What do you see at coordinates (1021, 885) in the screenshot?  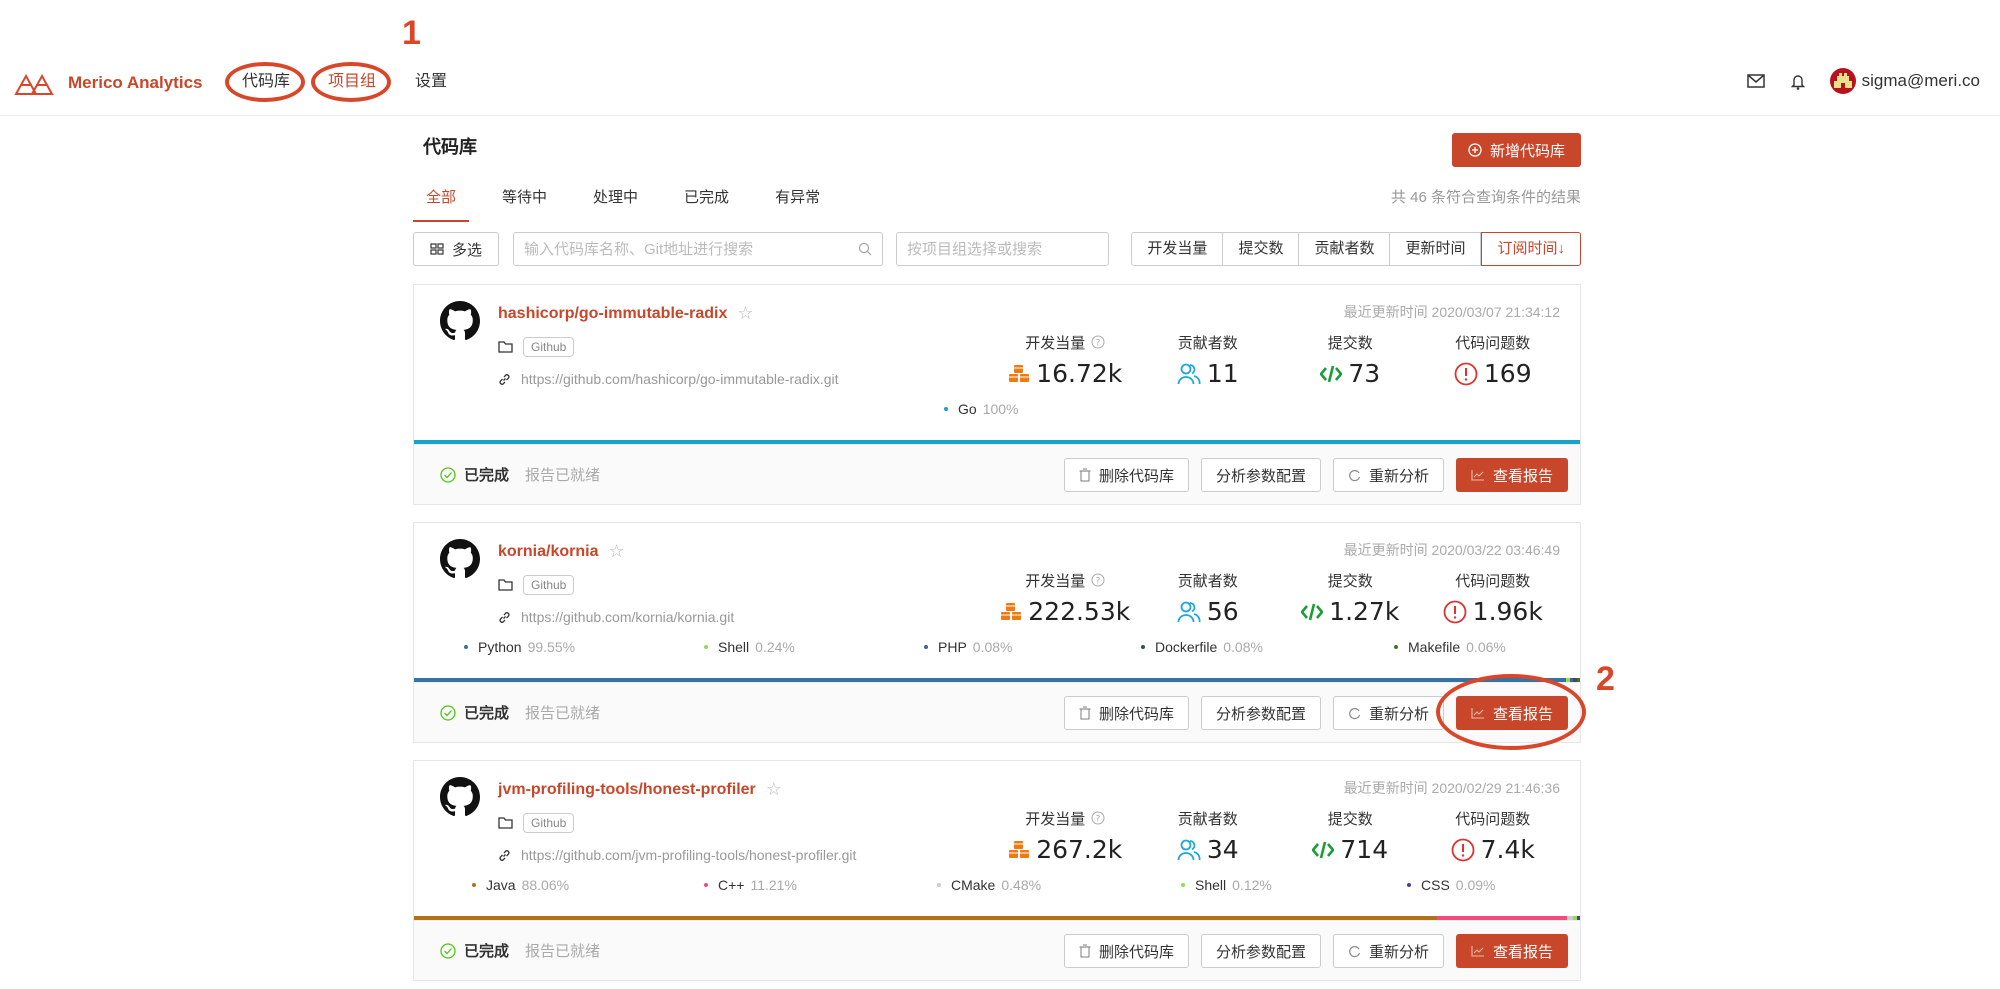 I see `language-percent: 0.48%` at bounding box center [1021, 885].